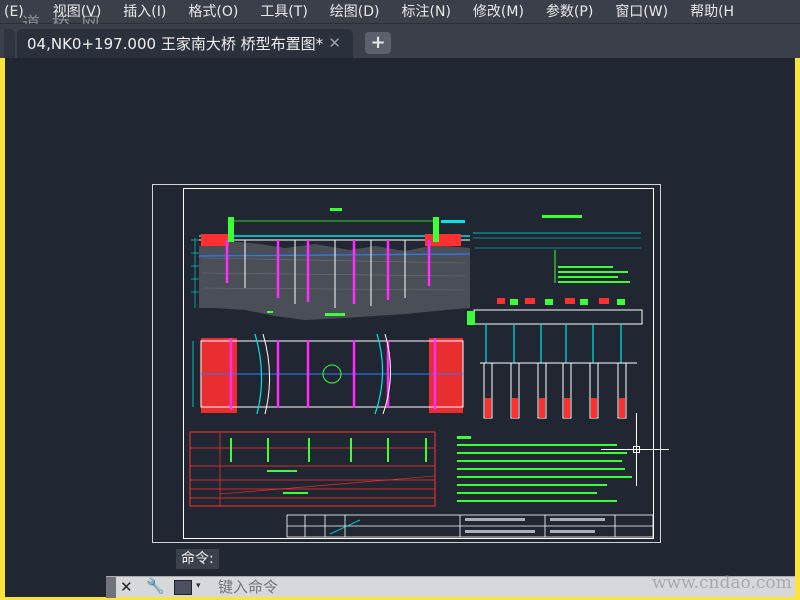 This screenshot has height=600, width=800. What do you see at coordinates (213, 12) in the screenshot?
I see `menu-item-format: 格式(O)` at bounding box center [213, 12].